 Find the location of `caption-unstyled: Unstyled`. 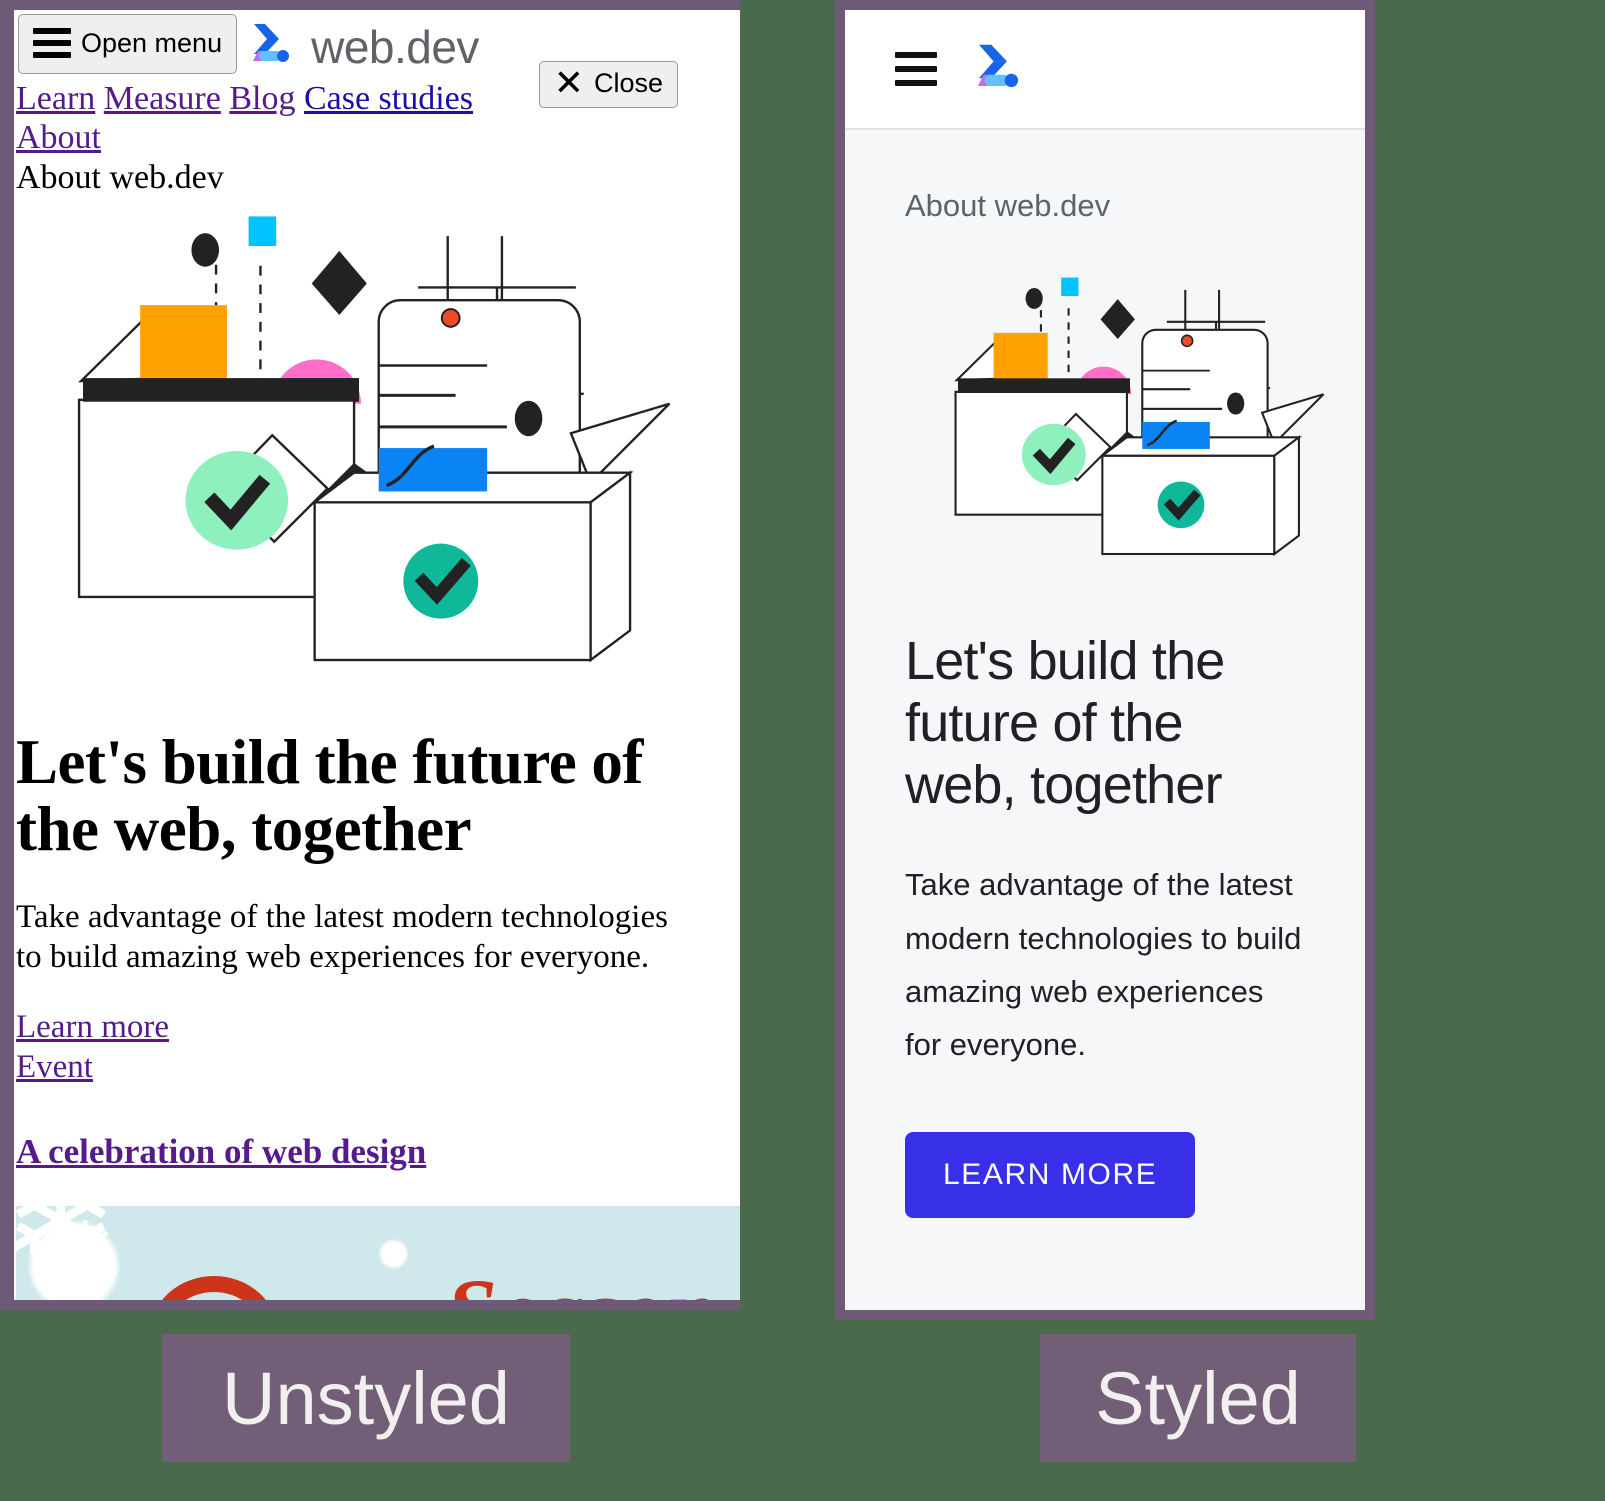

caption-unstyled: Unstyled is located at coordinates (366, 1398).